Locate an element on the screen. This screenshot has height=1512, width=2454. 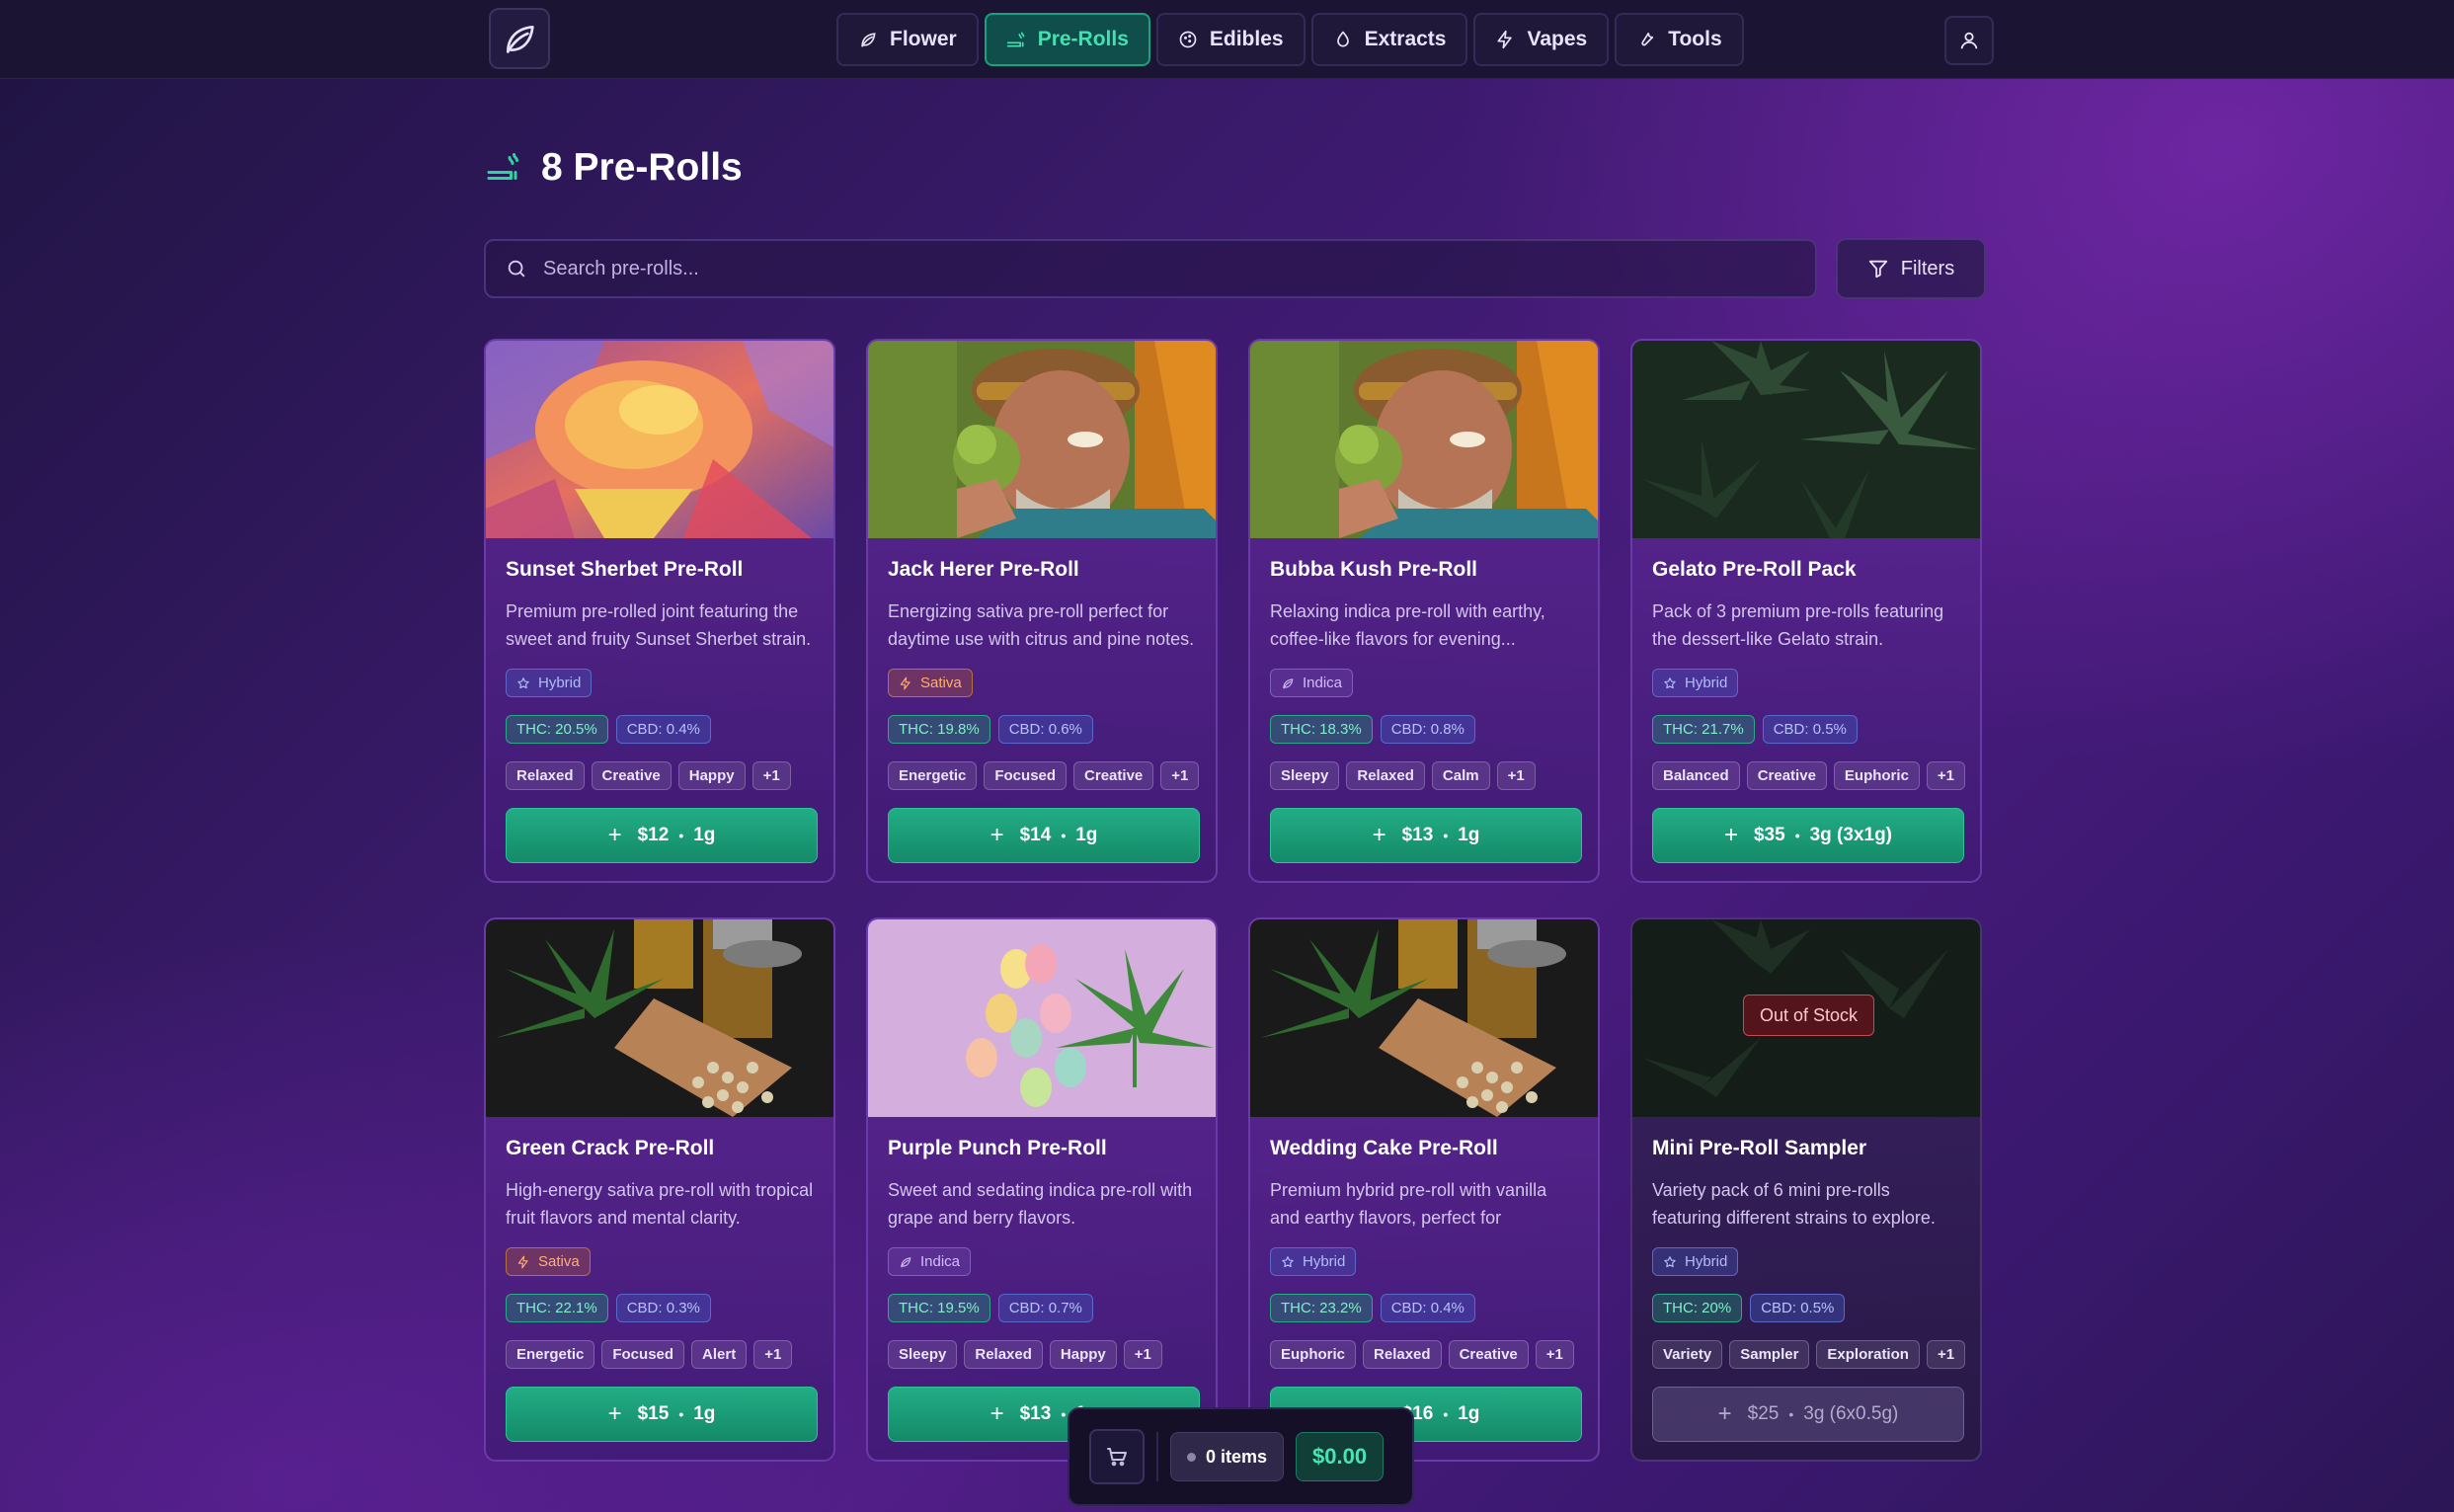
product-name: Purple Punch Pre-Roll is located at coordinates (997, 1148).